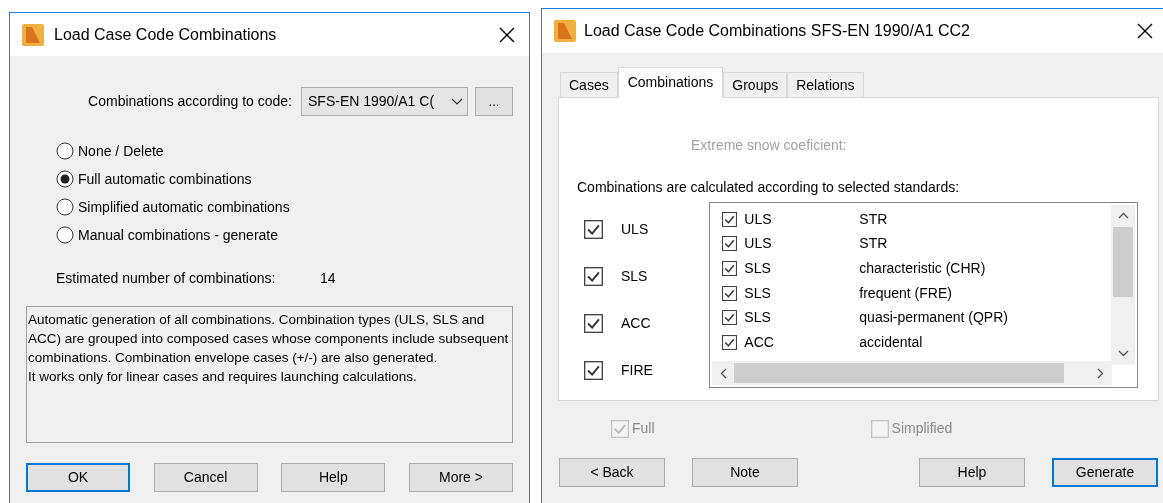 The width and height of the screenshot is (1163, 503). I want to click on estimate-value: 14, so click(328, 278).